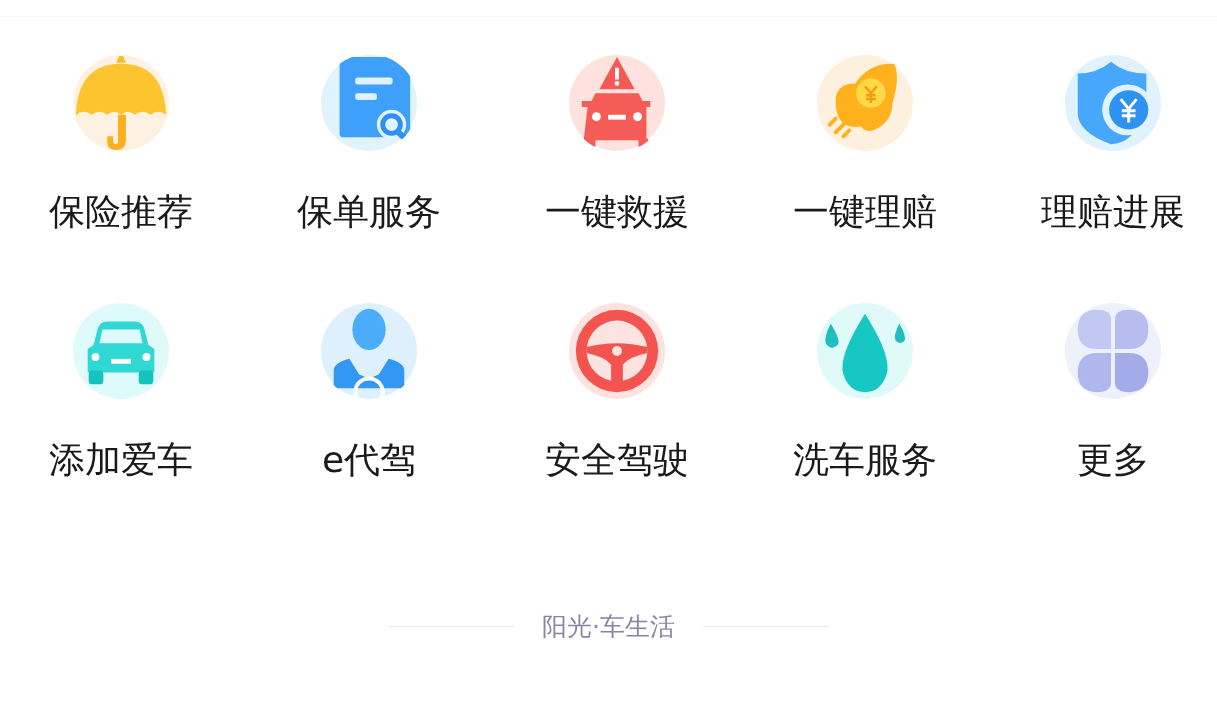 The height and width of the screenshot is (720, 1217). Describe the element at coordinates (121, 103) in the screenshot. I see `umbrella-icon` at that location.